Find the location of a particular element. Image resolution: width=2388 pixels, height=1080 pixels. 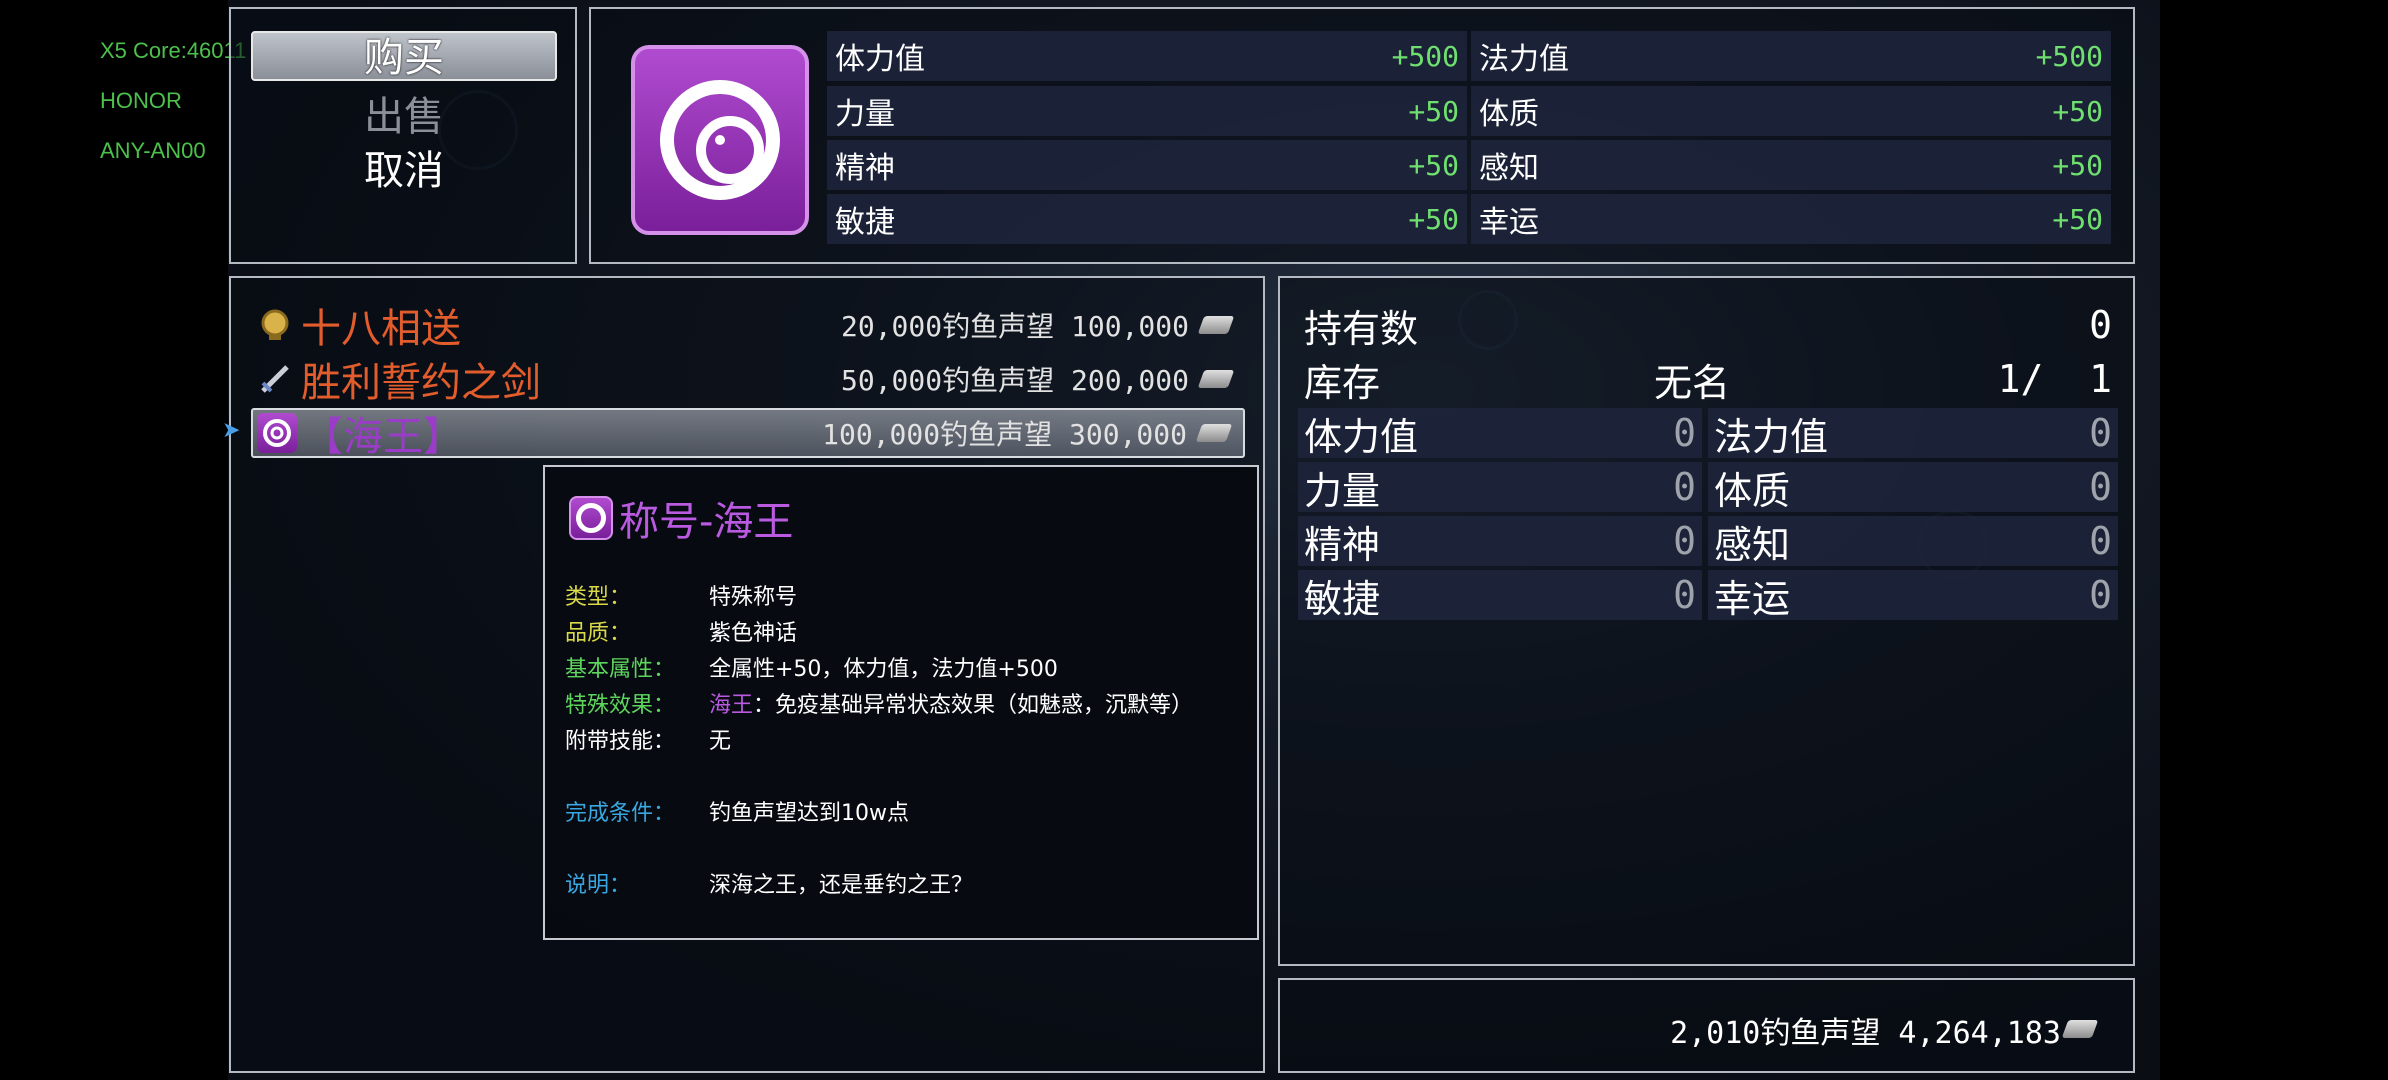

medal-icon is located at coordinates (275, 325).